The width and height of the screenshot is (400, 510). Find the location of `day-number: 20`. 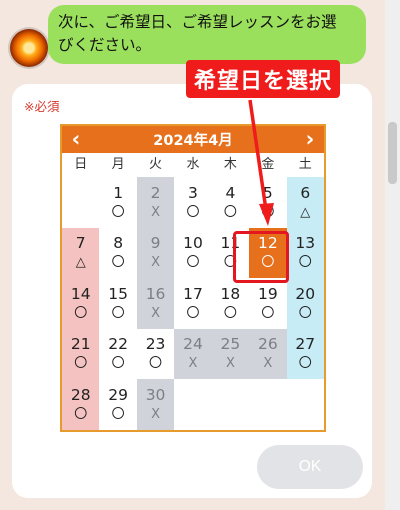

day-number: 20 is located at coordinates (305, 293).